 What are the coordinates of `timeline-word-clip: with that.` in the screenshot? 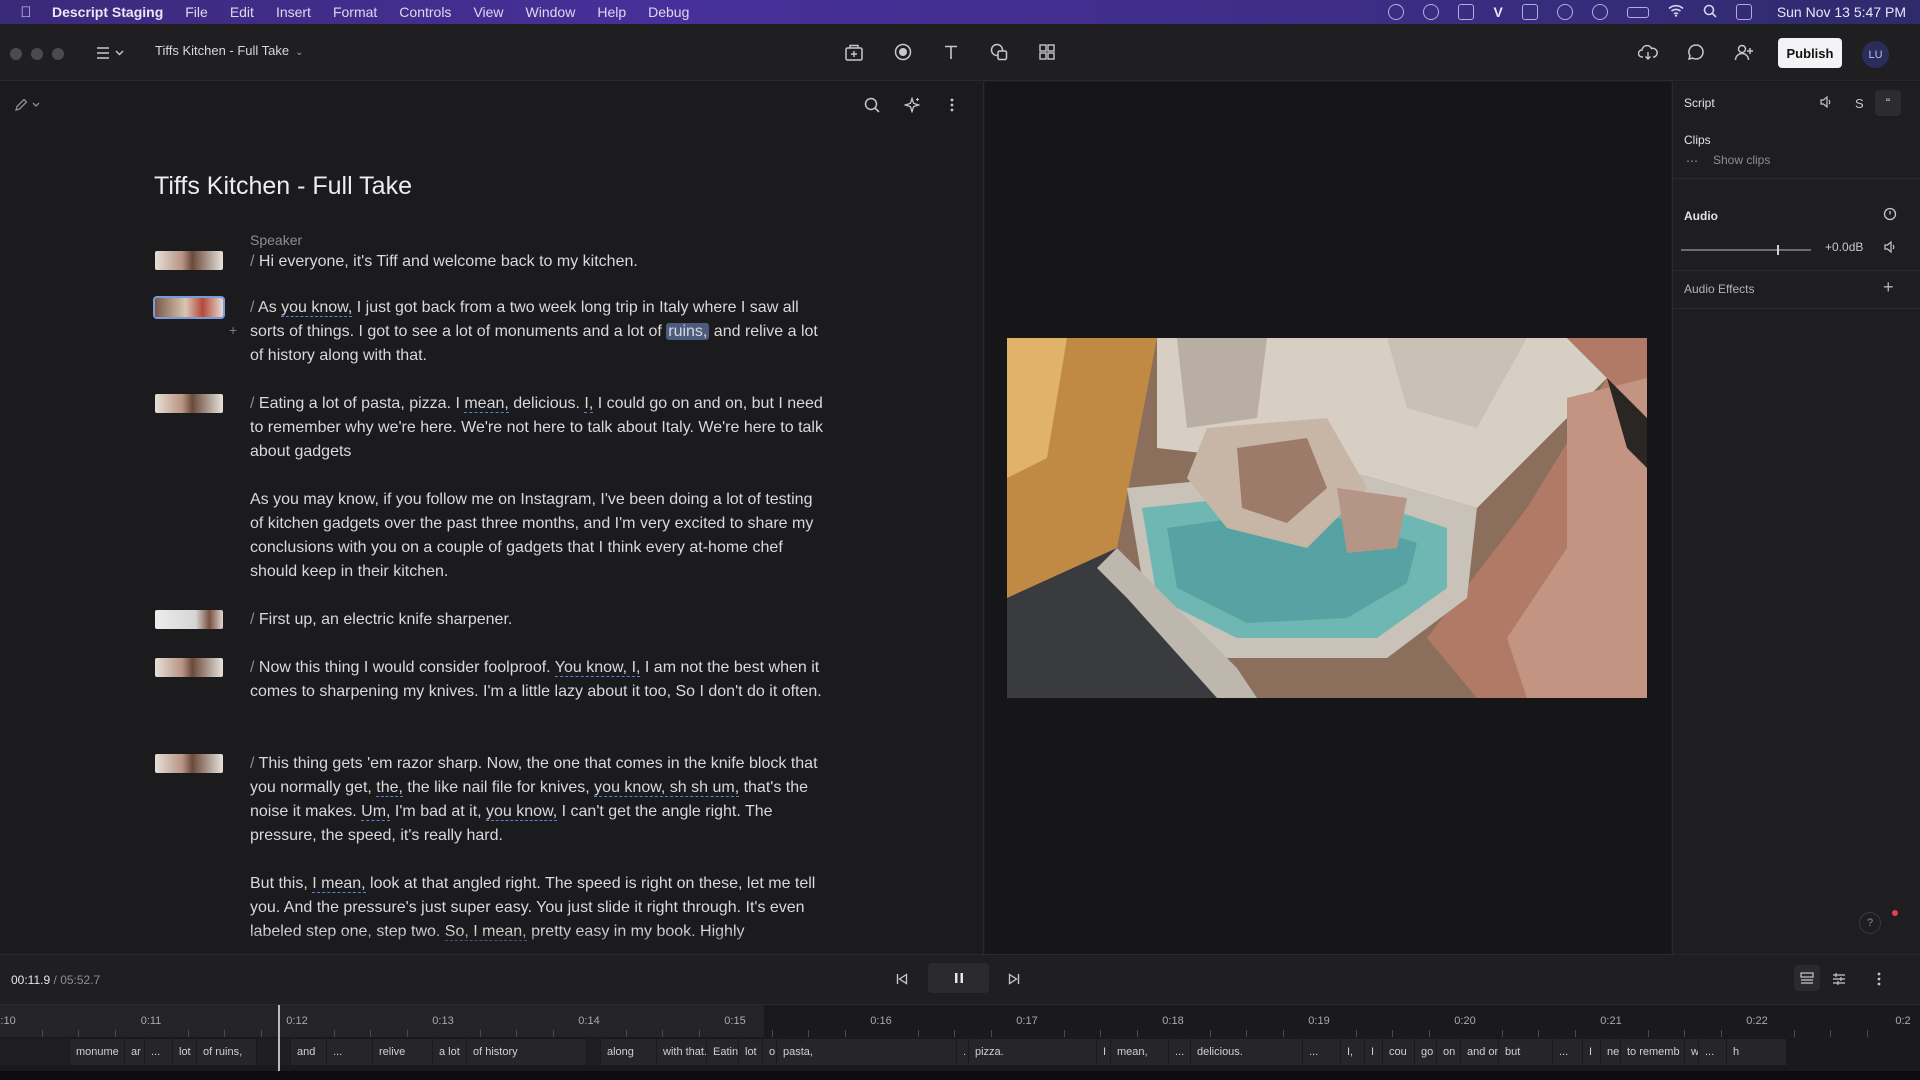 It's located at (682, 1052).